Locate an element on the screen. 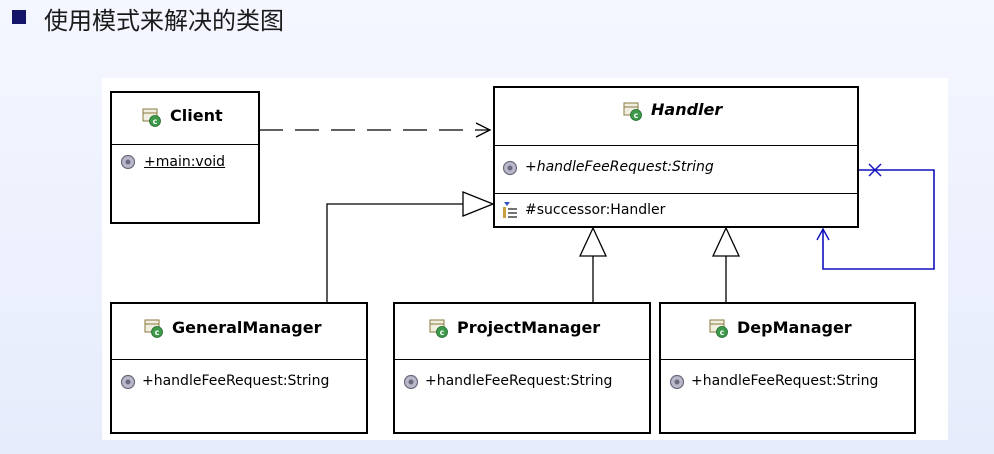 This screenshot has width=994, height=454. class-header: c GeneralManager is located at coordinates (239, 332).